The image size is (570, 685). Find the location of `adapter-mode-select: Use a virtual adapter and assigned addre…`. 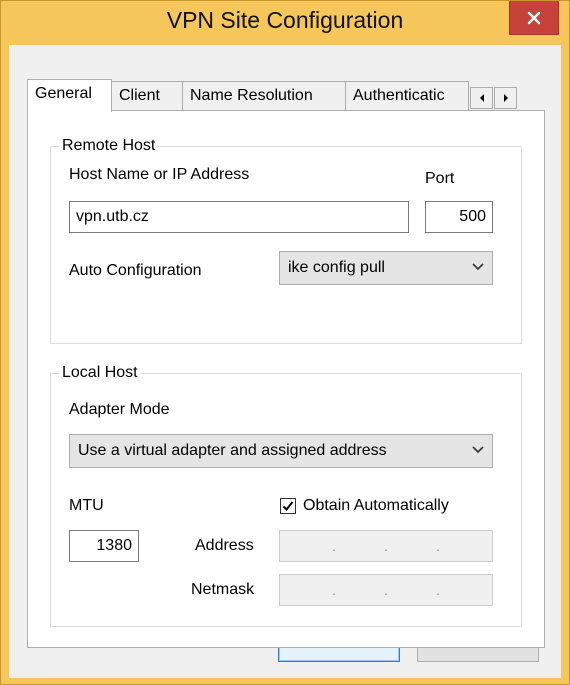

adapter-mode-select: Use a virtual adapter and assigned addre… is located at coordinates (281, 451).